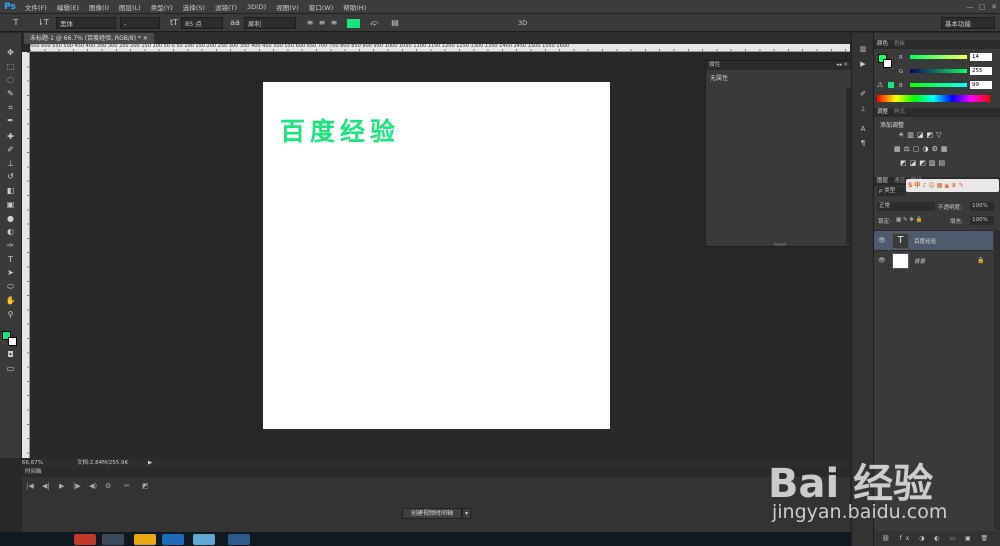 The width and height of the screenshot is (1000, 546). Describe the element at coordinates (994, 7) in the screenshot. I see `close-icon: ✕` at that location.